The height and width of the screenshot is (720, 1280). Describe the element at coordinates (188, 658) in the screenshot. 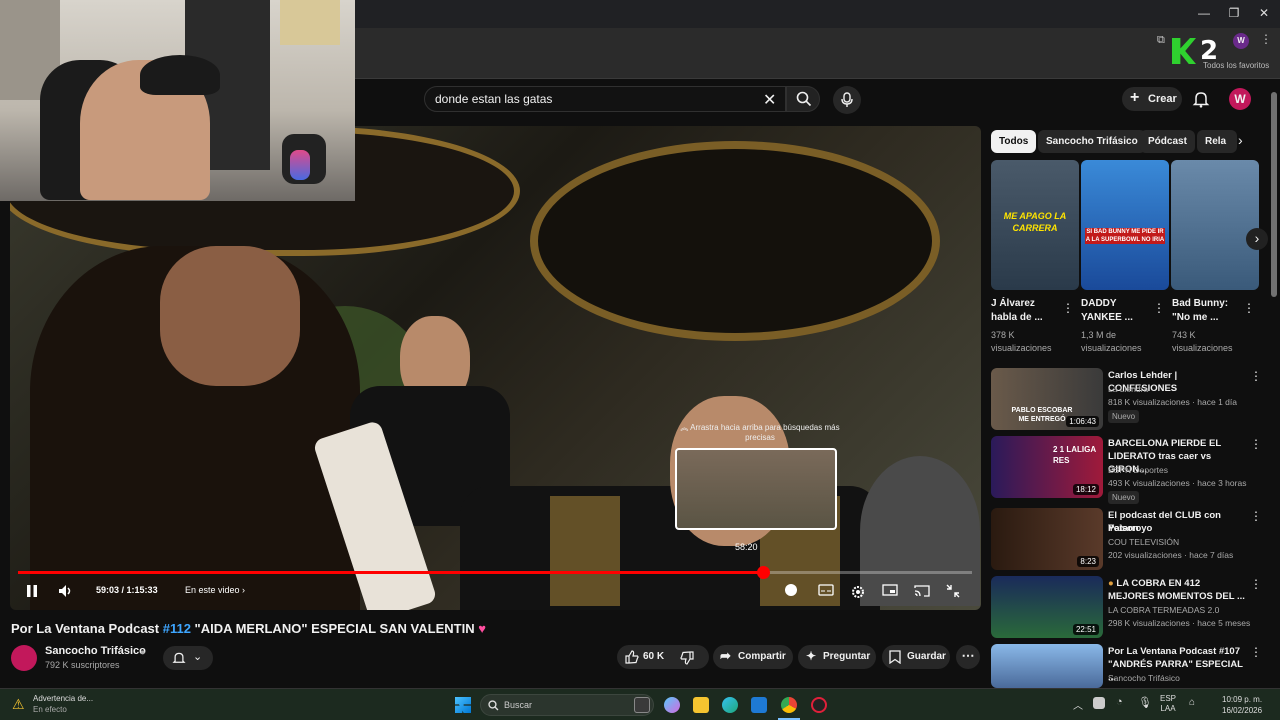

I see `subscription-bell-button: ⌄` at that location.